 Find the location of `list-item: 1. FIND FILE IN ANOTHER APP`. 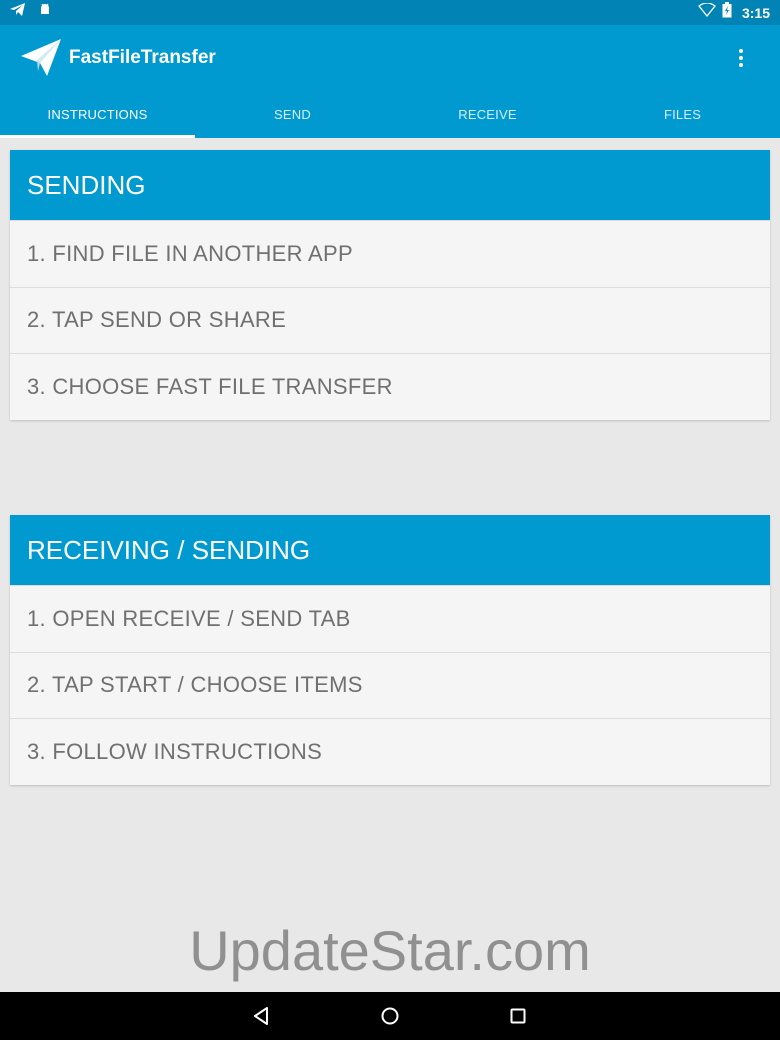

list-item: 1. FIND FILE IN ANOTHER APP is located at coordinates (390, 253).